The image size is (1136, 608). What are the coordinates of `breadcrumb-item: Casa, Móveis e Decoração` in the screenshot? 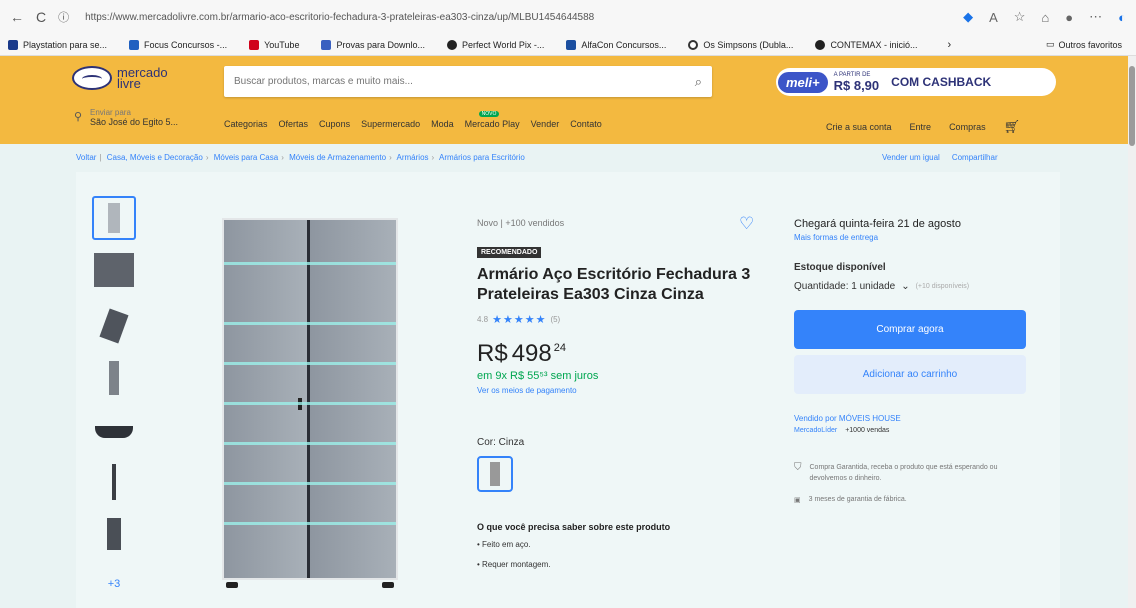 It's located at (155, 157).